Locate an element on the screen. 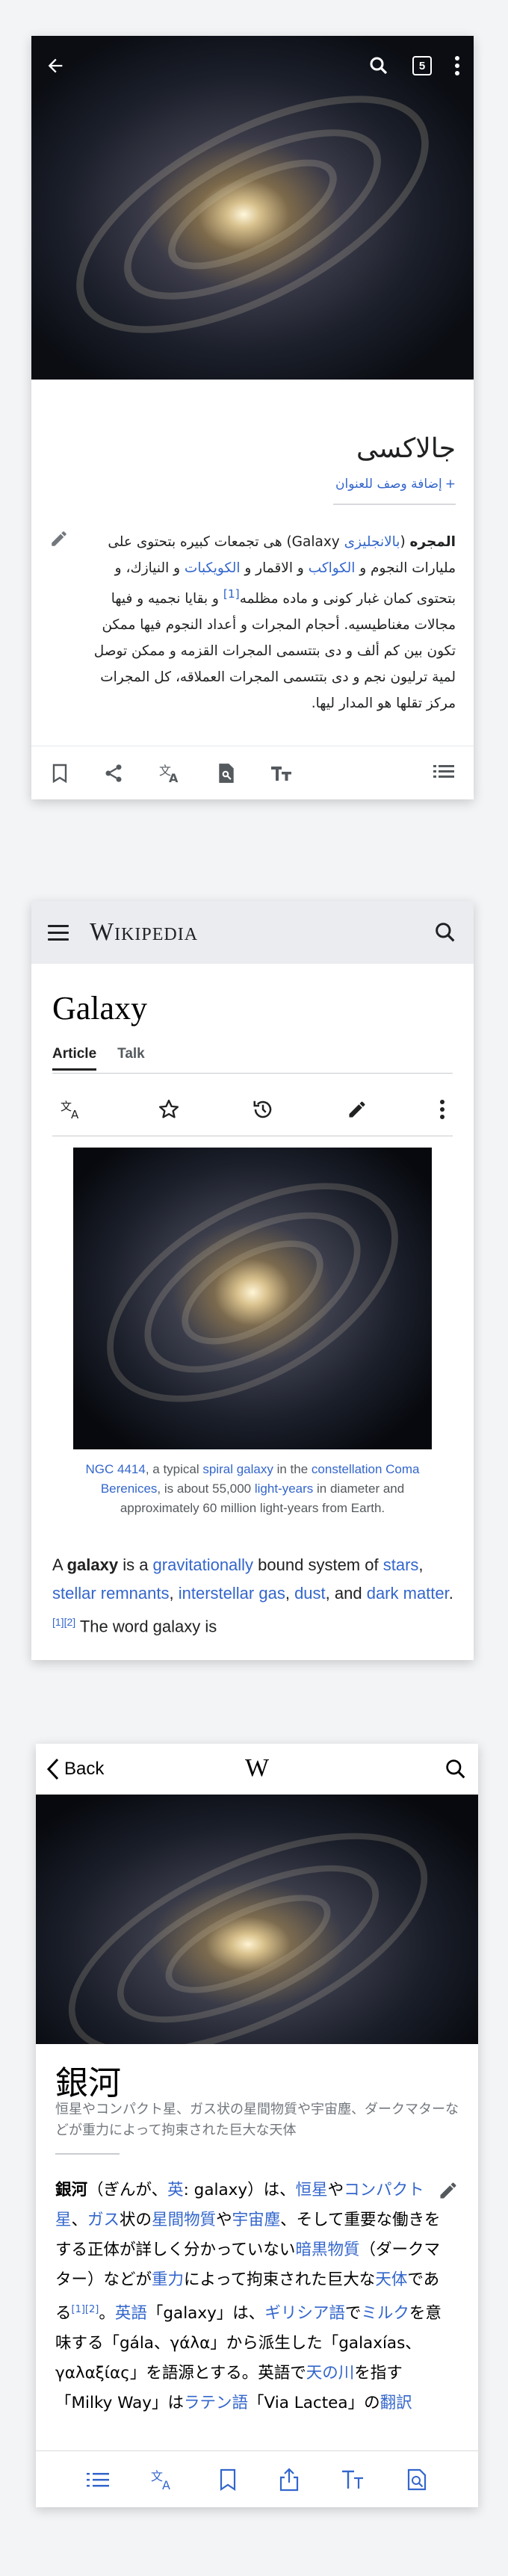 The image size is (508, 2576). body-text: , and is located at coordinates (346, 1593).